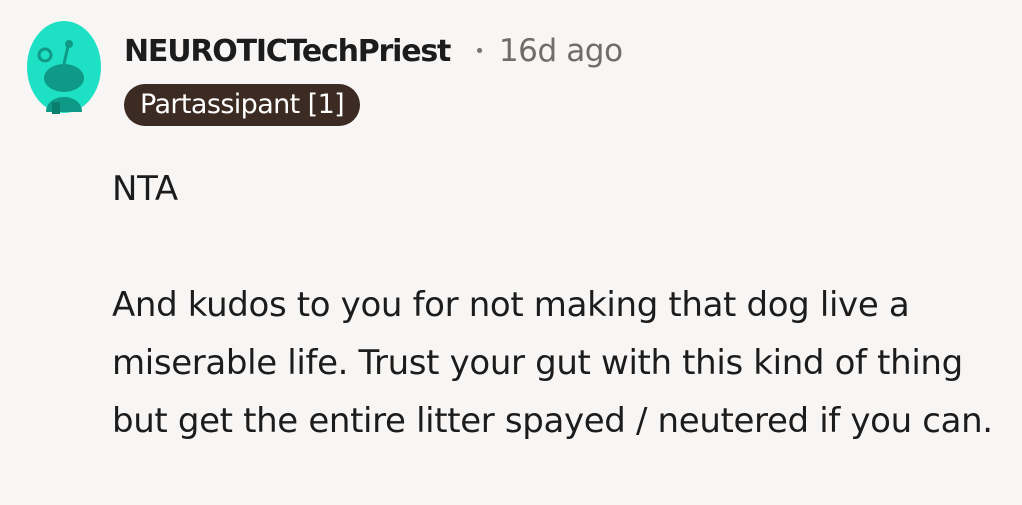 Image resolution: width=1022 pixels, height=505 pixels. Describe the element at coordinates (287, 51) in the screenshot. I see `username-link: NEUROTICTechPriest` at that location.